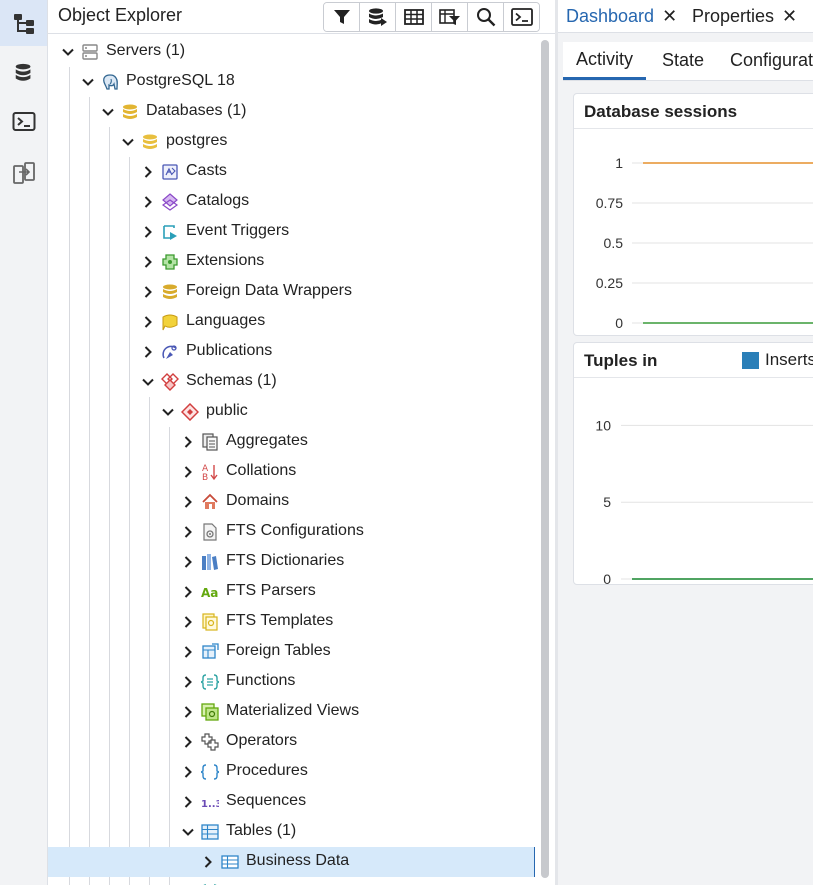  What do you see at coordinates (291, 232) in the screenshot?
I see `tree-node-event-triggers: Event Triggers` at bounding box center [291, 232].